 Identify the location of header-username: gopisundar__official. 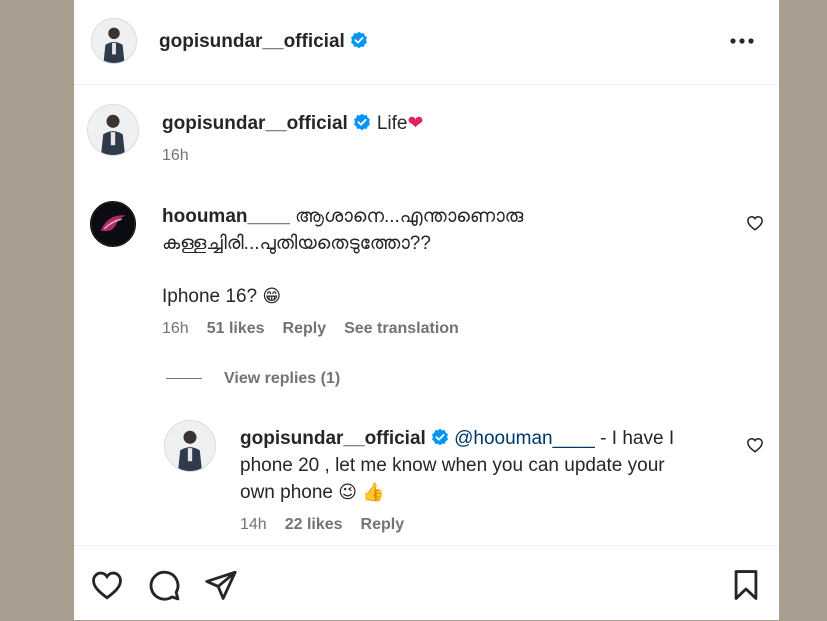
(263, 42).